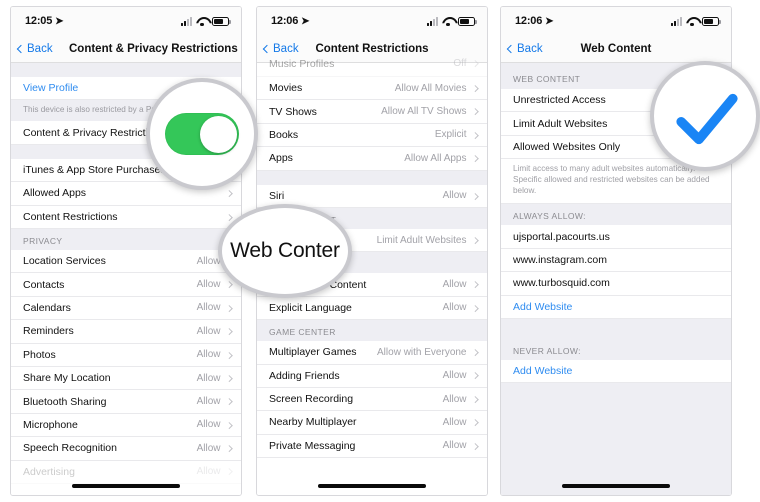 This screenshot has height=502, width=760. What do you see at coordinates (372, 112) in the screenshot?
I see `list-item-tv-shows: TV Shows Allow All TV Shows` at bounding box center [372, 112].